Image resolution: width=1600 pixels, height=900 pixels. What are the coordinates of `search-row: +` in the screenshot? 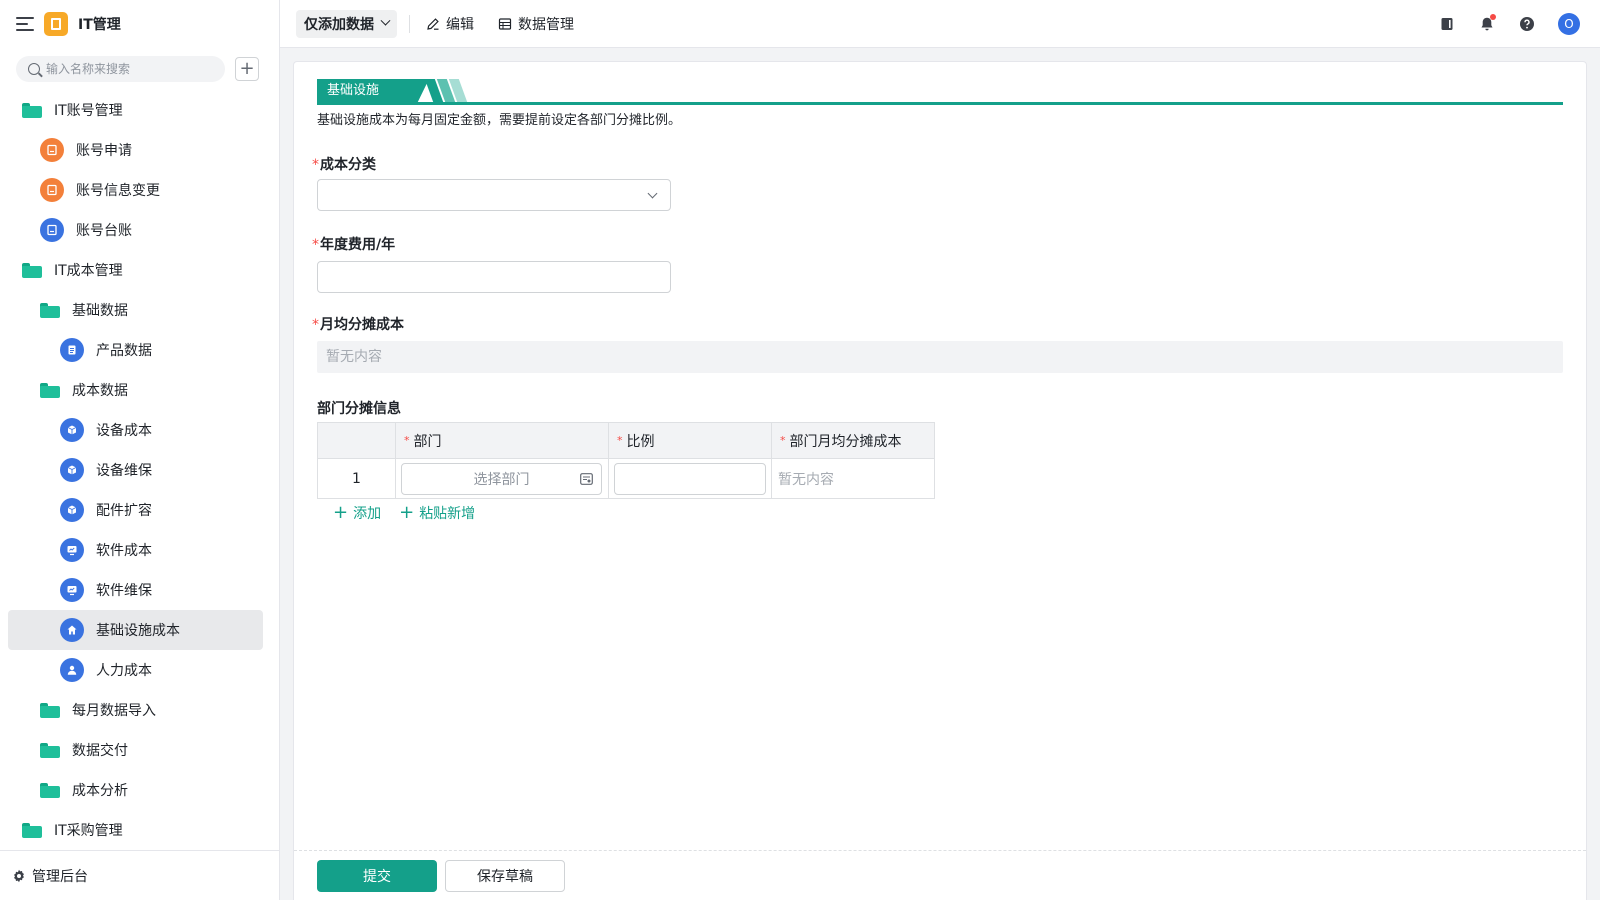 It's located at (139, 69).